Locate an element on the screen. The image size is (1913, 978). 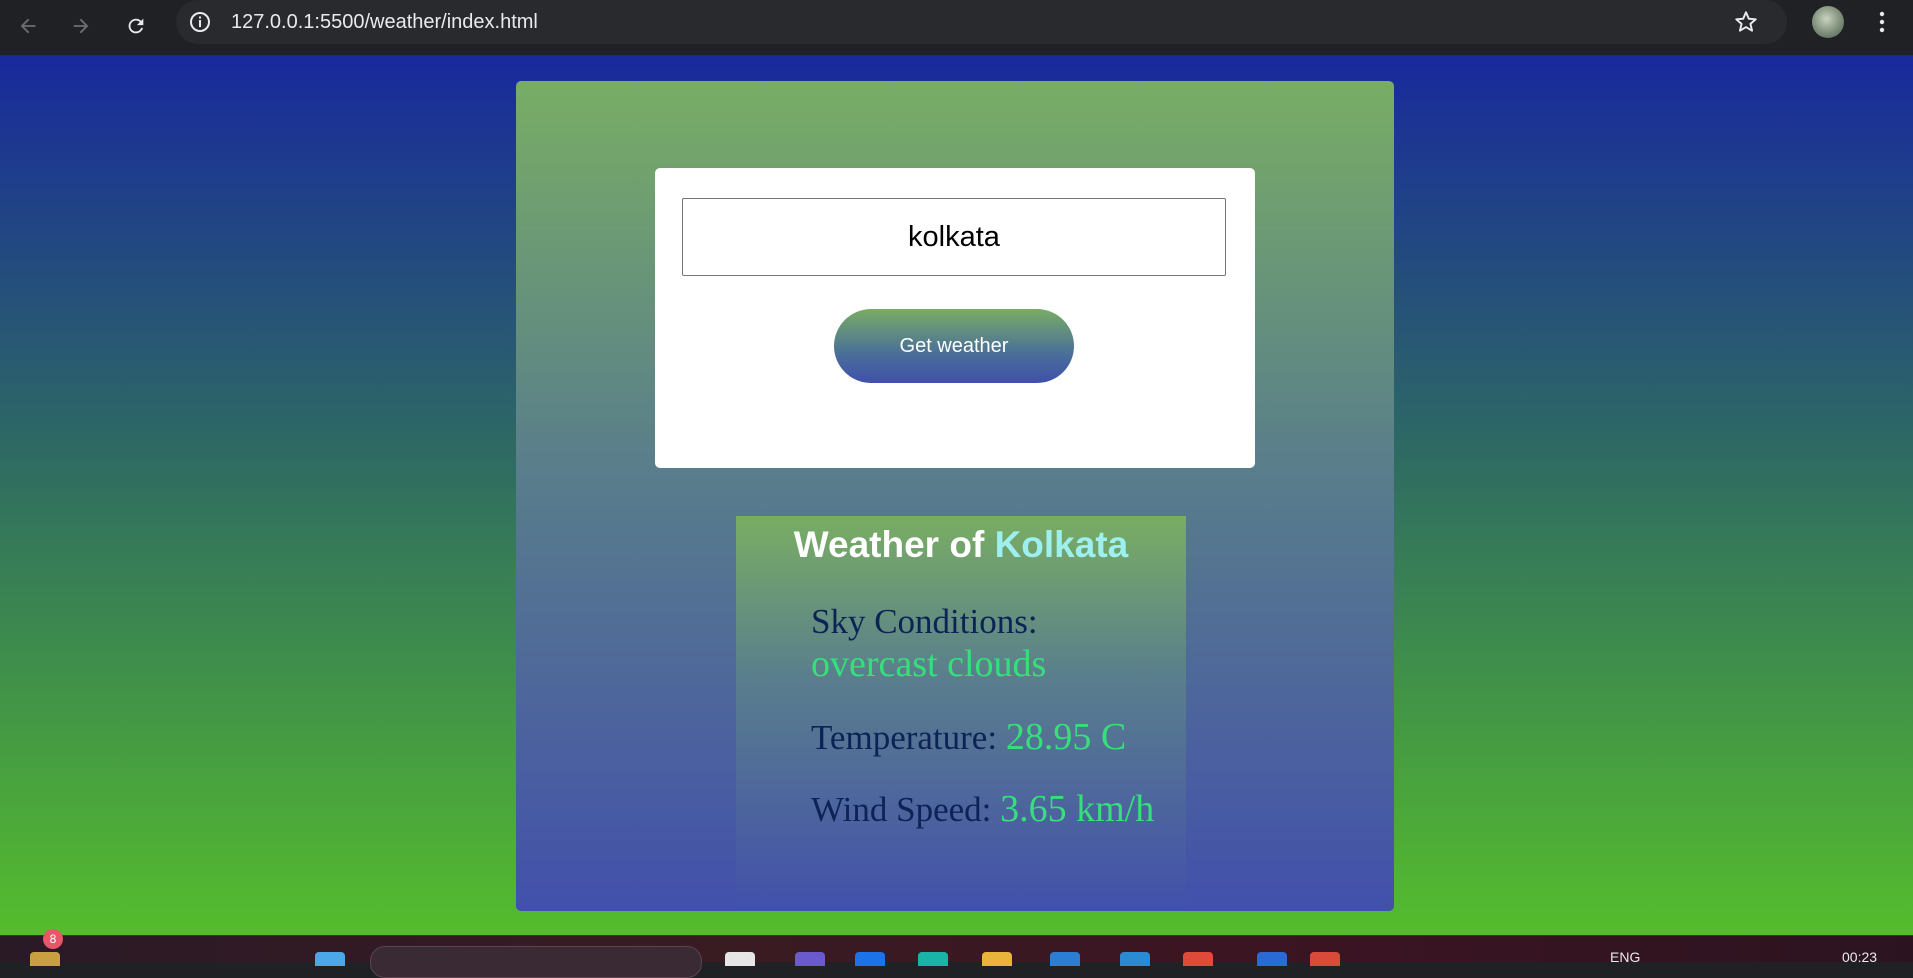
more-menu-icon is located at coordinates (1882, 22).